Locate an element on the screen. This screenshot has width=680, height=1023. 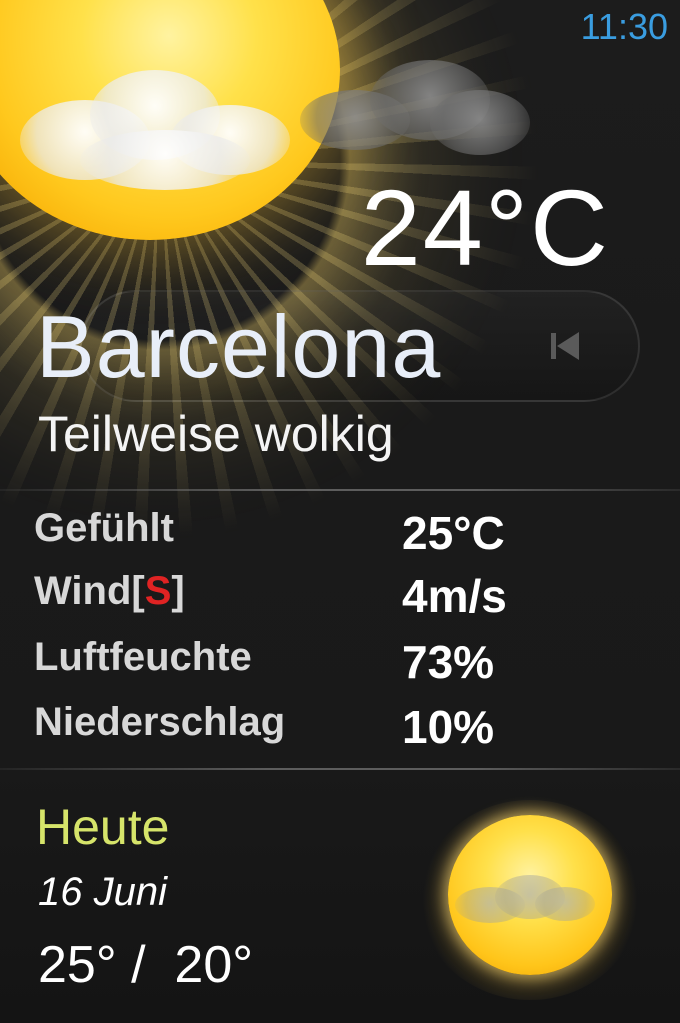
precipitation-label: Niederschlag is located at coordinates (160, 722).